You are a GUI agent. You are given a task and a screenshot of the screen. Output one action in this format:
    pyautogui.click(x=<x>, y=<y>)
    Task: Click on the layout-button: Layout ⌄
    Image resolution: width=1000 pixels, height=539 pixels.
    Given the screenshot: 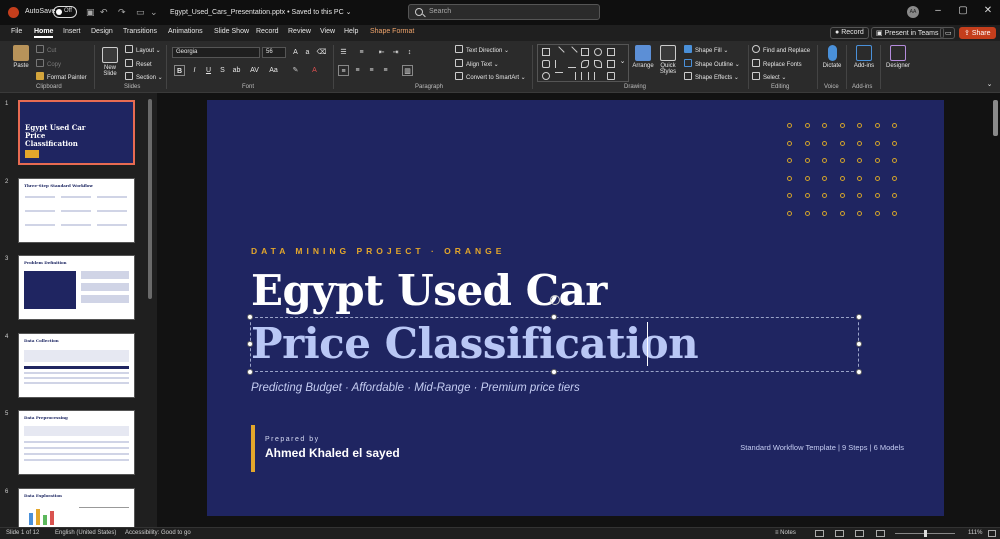 What is the action you would take?
    pyautogui.click(x=143, y=49)
    